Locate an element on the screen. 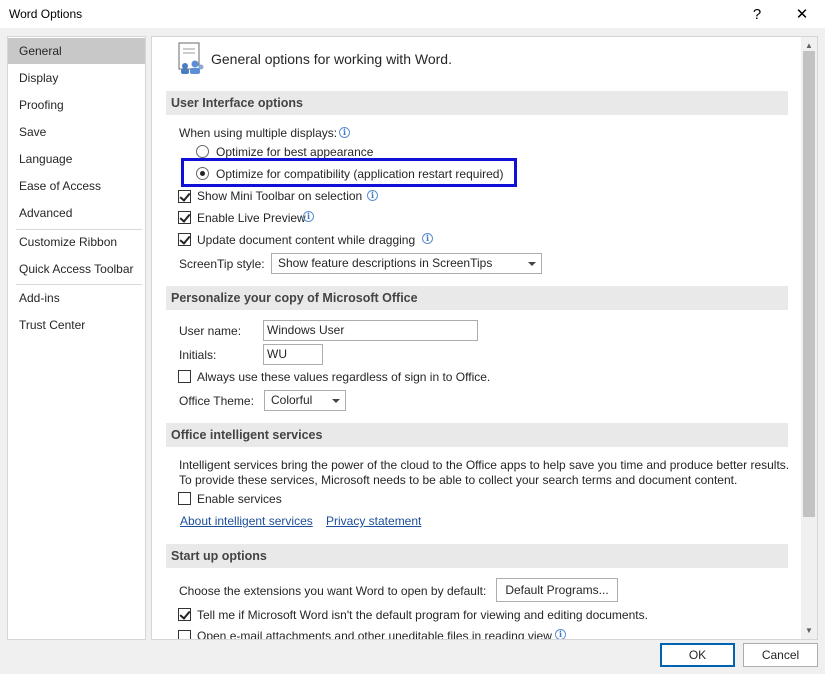 Image resolution: width=825 pixels, height=674 pixels. enable-services-checkbox is located at coordinates (184, 498).